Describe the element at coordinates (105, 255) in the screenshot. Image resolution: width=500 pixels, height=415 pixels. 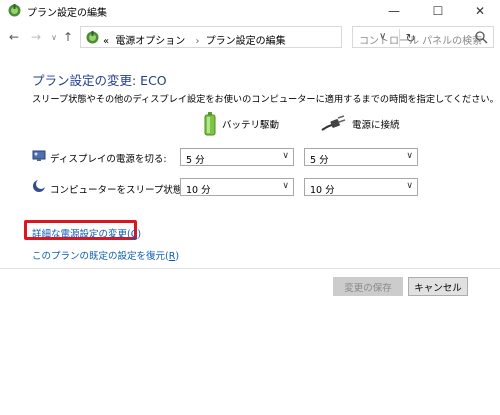
I see `restore-defaults-link: このプランの既定の設定を復元(R)` at that location.